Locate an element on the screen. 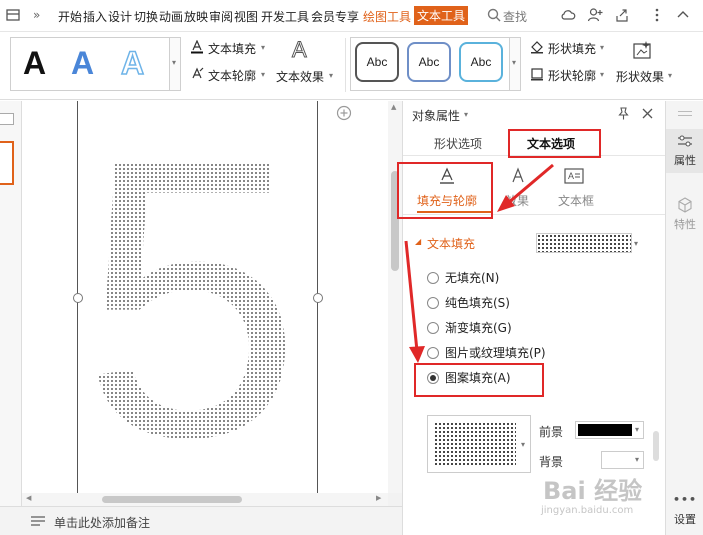 The height and width of the screenshot is (535, 703). menu-design: 设计 is located at coordinates (120, 16).